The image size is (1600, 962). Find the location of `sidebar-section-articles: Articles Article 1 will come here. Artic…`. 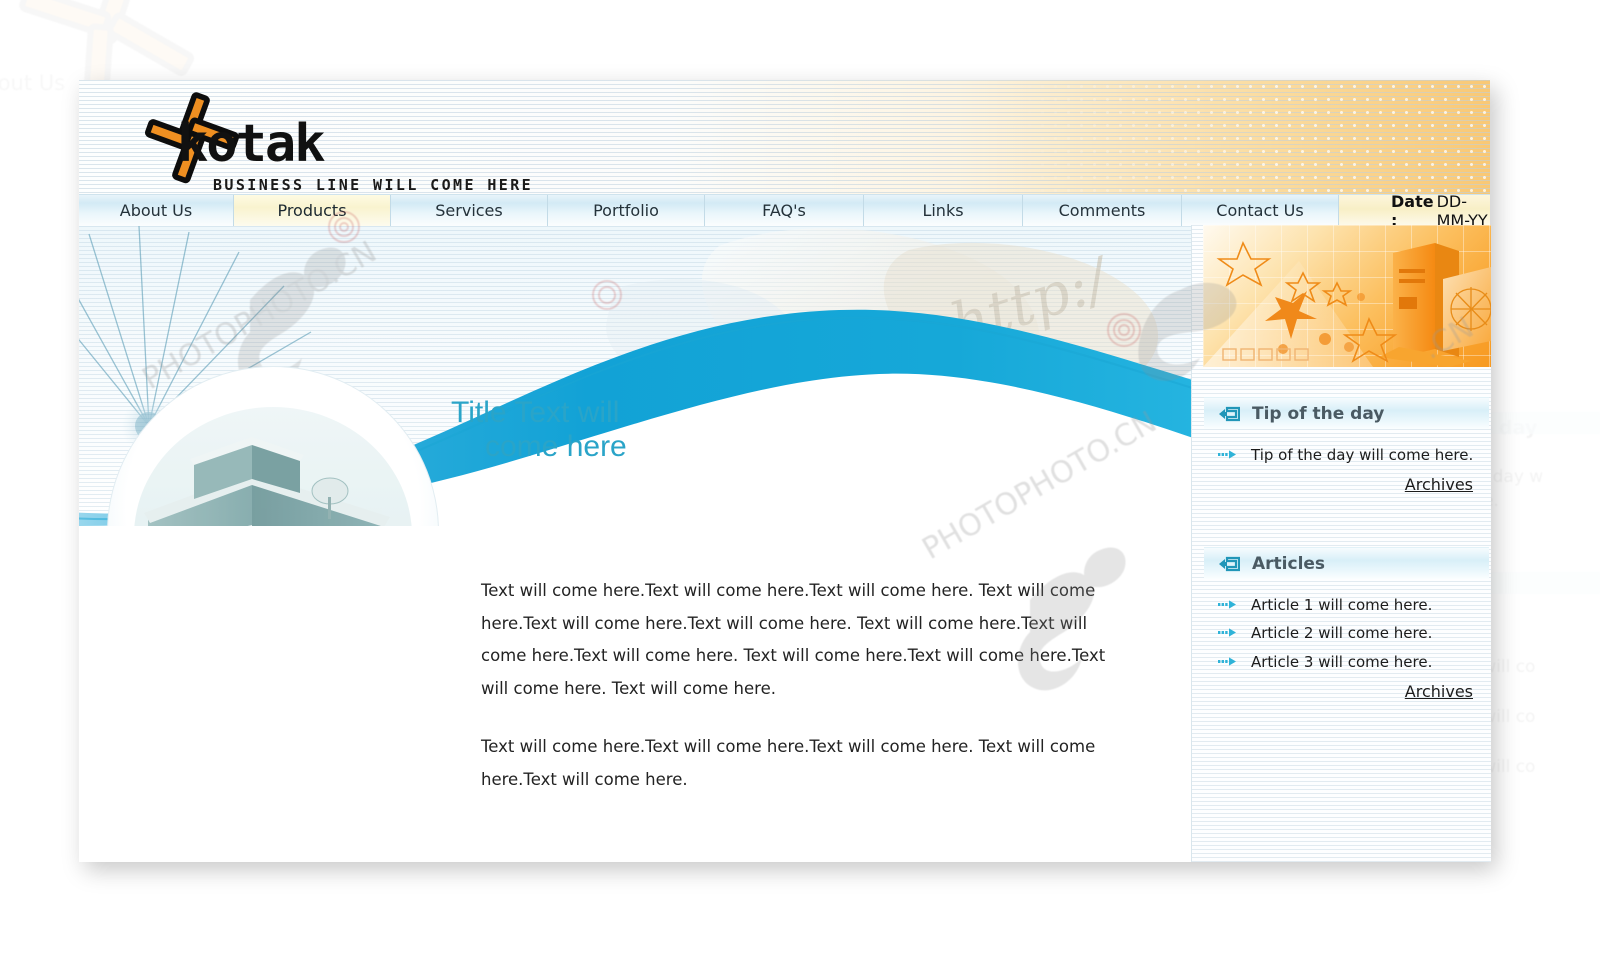

sidebar-section-articles: Articles Article 1 will come here. Artic… is located at coordinates (1341, 624).